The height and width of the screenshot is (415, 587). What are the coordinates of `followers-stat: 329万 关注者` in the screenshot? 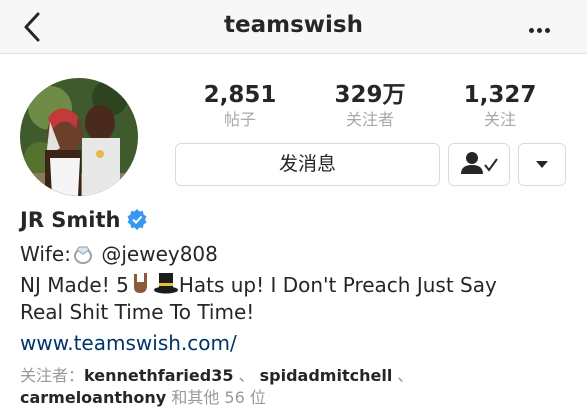 It's located at (370, 105).